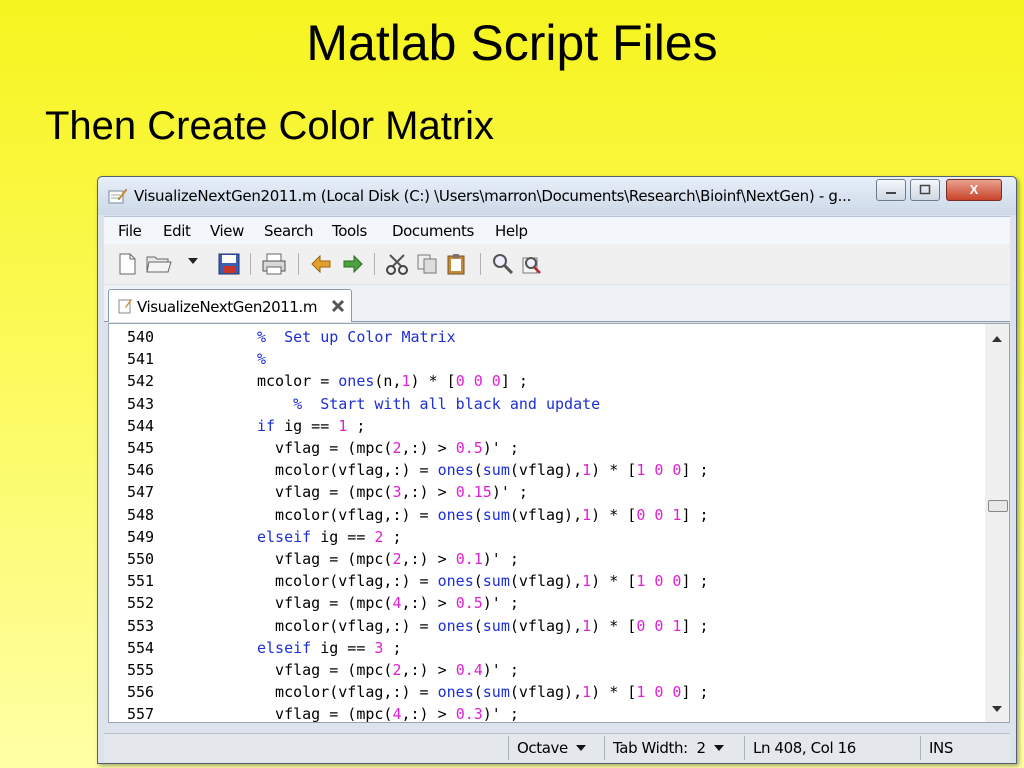 The image size is (1024, 768). I want to click on cut-icon, so click(397, 264).